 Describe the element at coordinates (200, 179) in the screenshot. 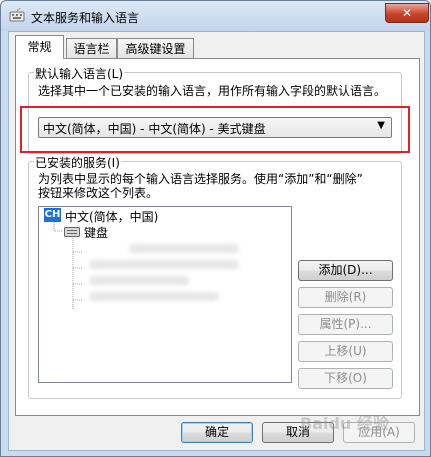

I see `installed-services-description-line1: 为列表中显示的每个输入语言选择服务。使用“添加”和“删除”` at that location.